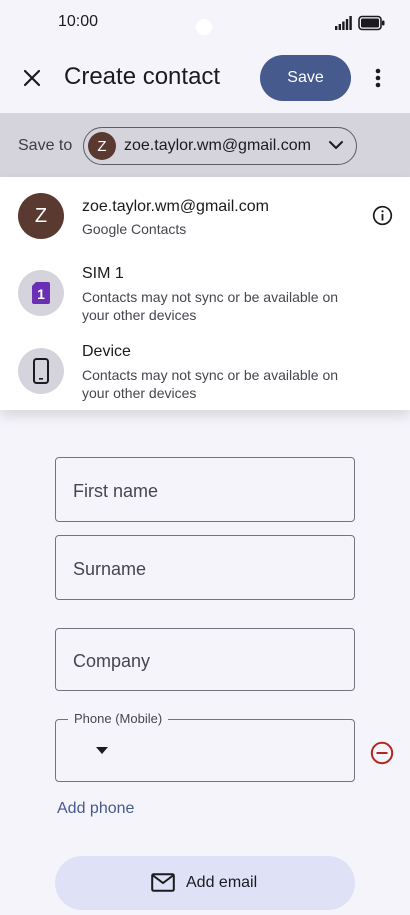  I want to click on camera-cutout, so click(204, 27).